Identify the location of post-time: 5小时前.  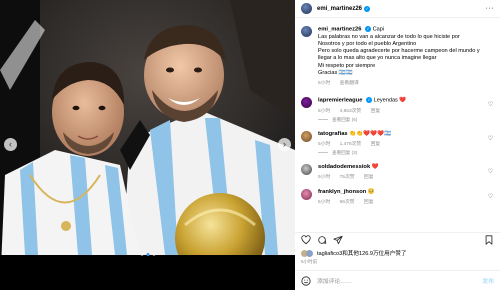
(309, 261).